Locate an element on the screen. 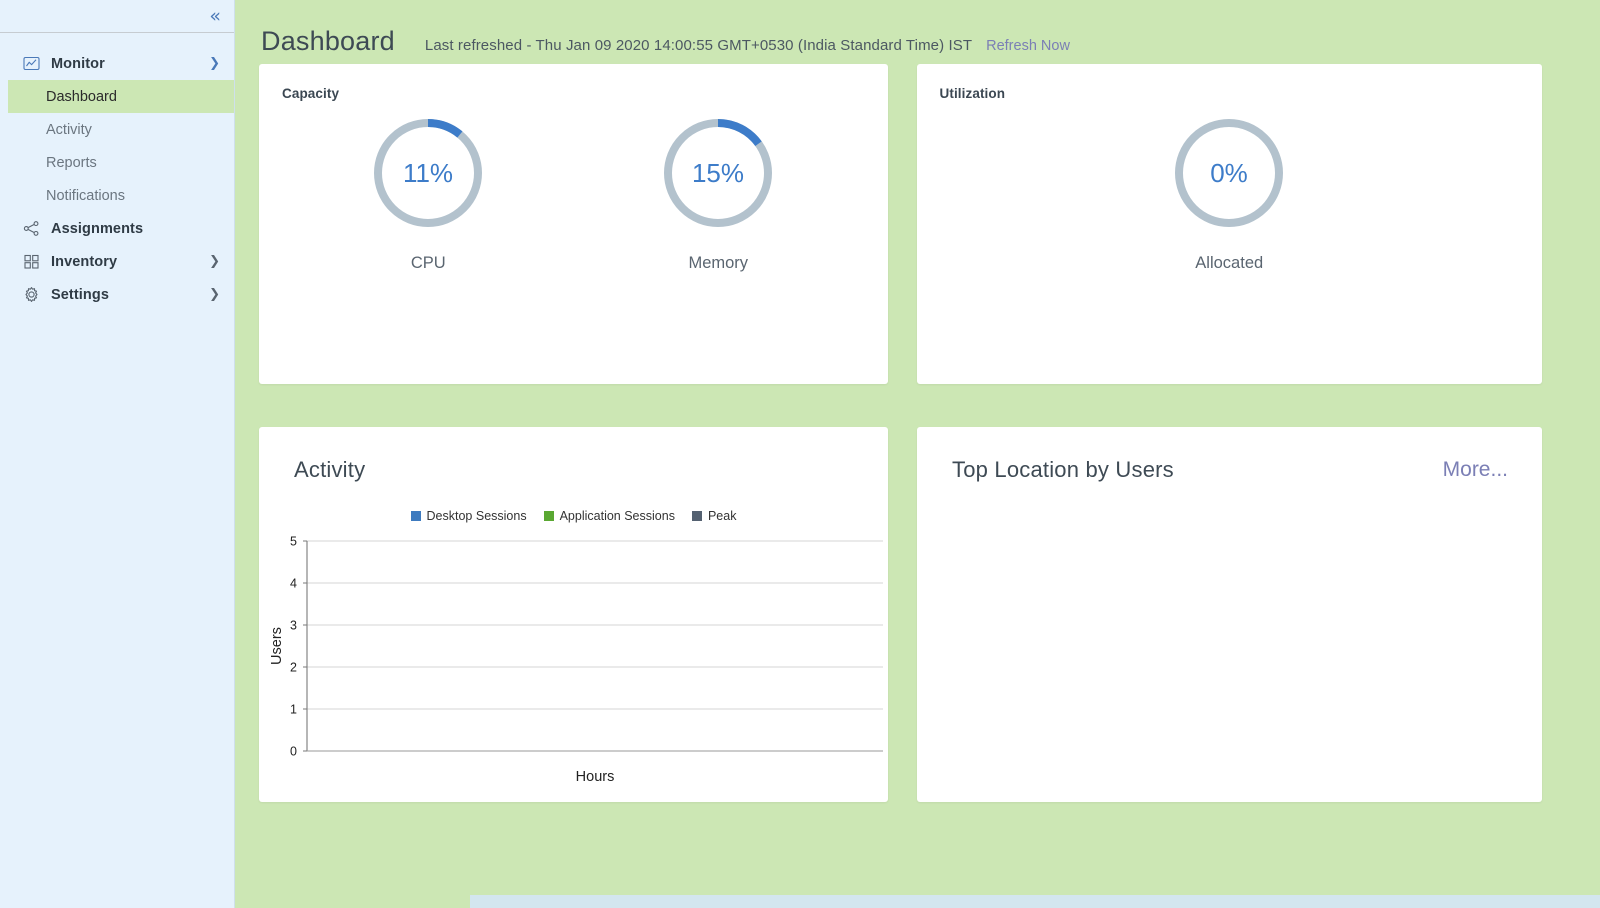 This screenshot has width=1600, height=908. chart-y-tick-label: 4 is located at coordinates (293, 584).